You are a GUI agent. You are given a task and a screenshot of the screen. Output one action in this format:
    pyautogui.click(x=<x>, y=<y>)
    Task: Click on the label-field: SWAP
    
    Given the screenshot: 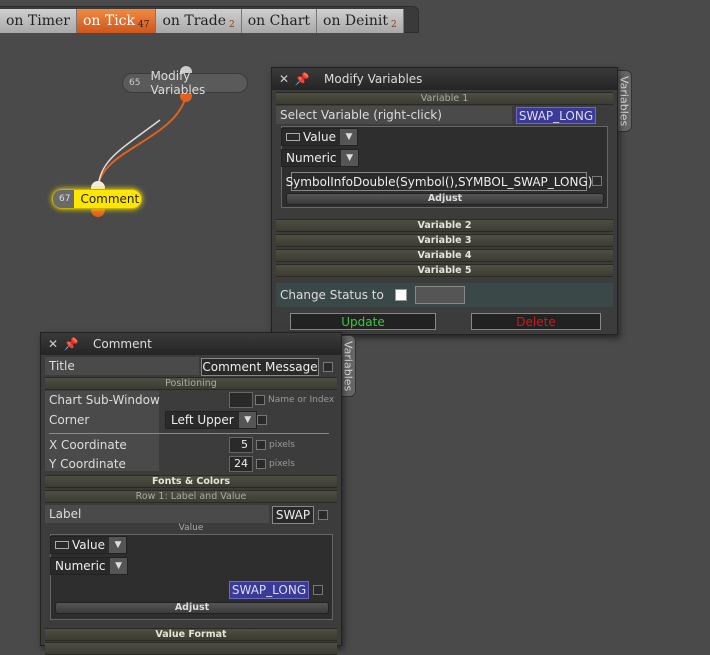 What is the action you would take?
    pyautogui.click(x=293, y=515)
    